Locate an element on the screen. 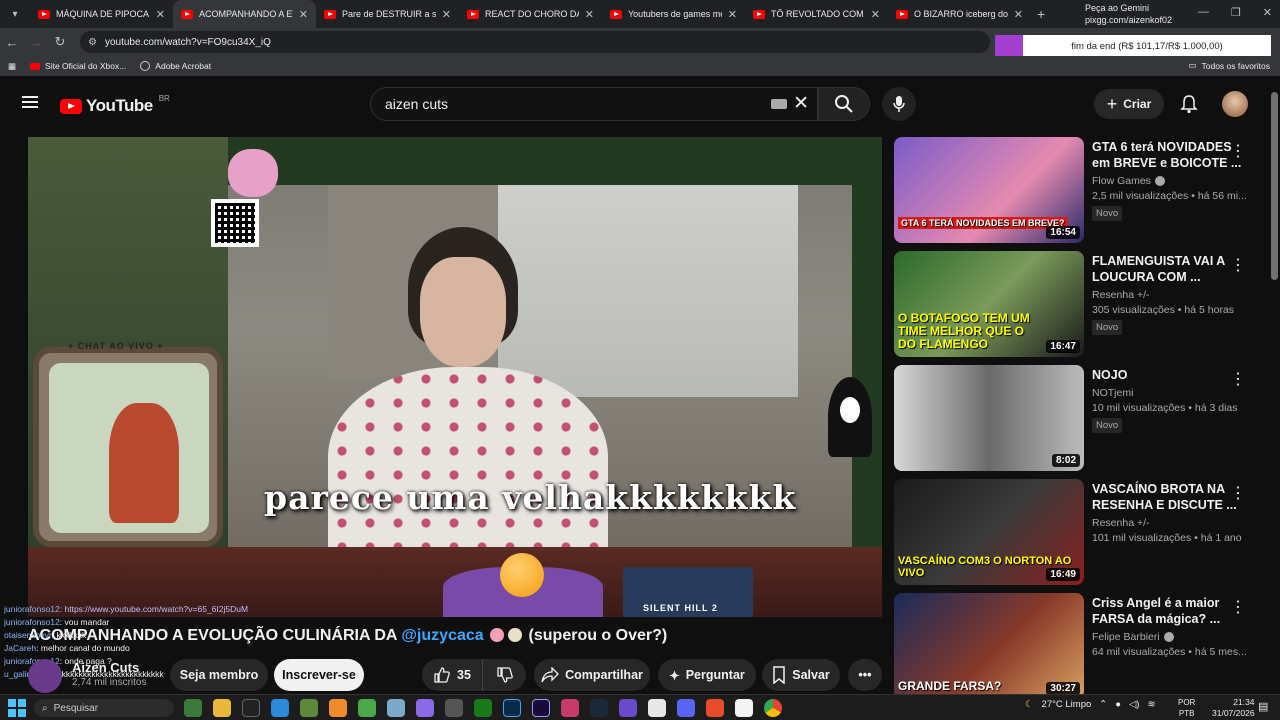 The height and width of the screenshot is (720, 1280). minimize-icon: — is located at coordinates (1203, 12).